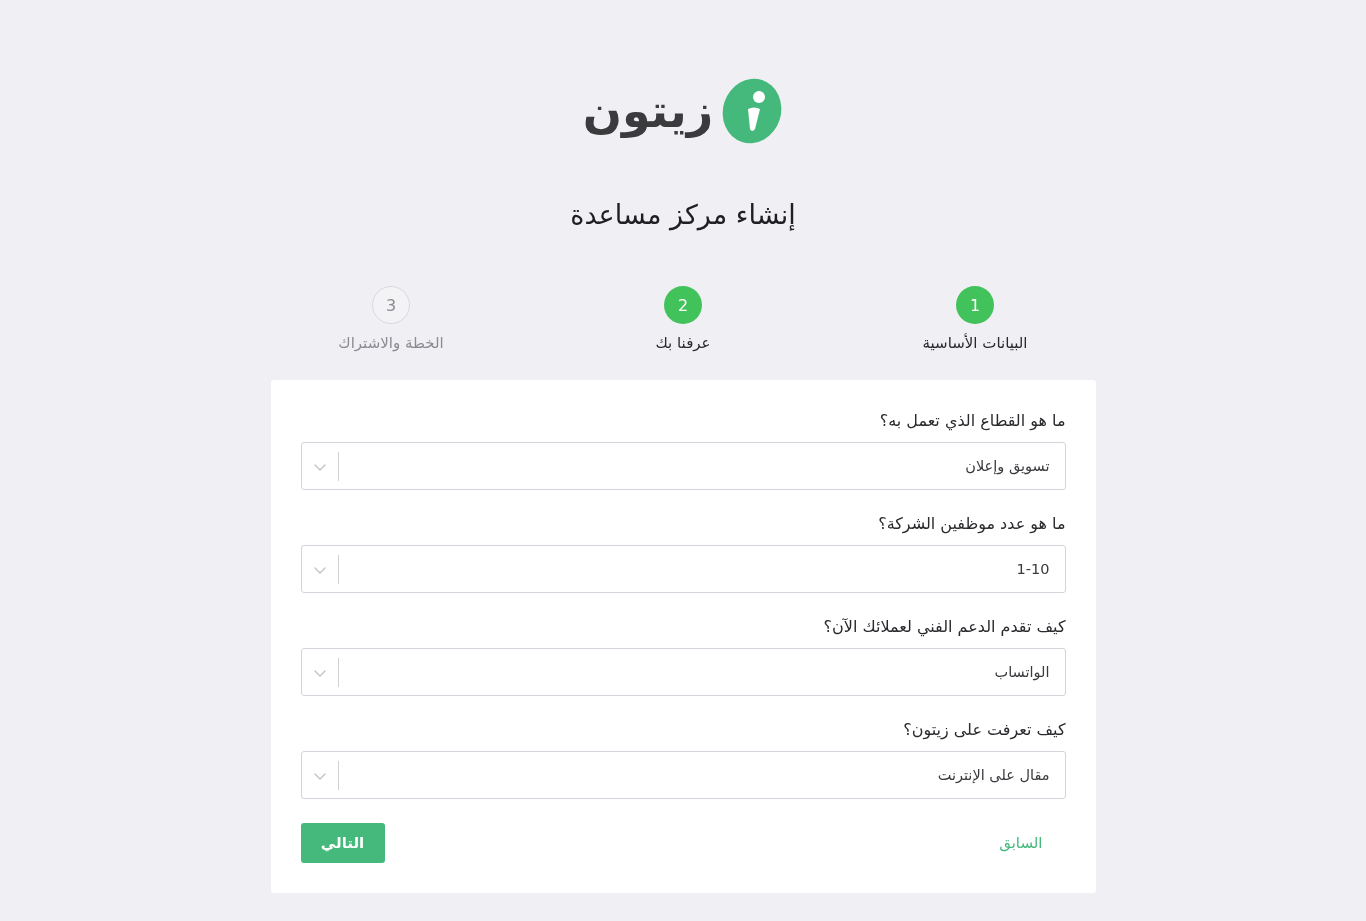 This screenshot has width=1366, height=921. What do you see at coordinates (984, 730) in the screenshot?
I see `field-label: كيف تعرفت على زيتون؟` at bounding box center [984, 730].